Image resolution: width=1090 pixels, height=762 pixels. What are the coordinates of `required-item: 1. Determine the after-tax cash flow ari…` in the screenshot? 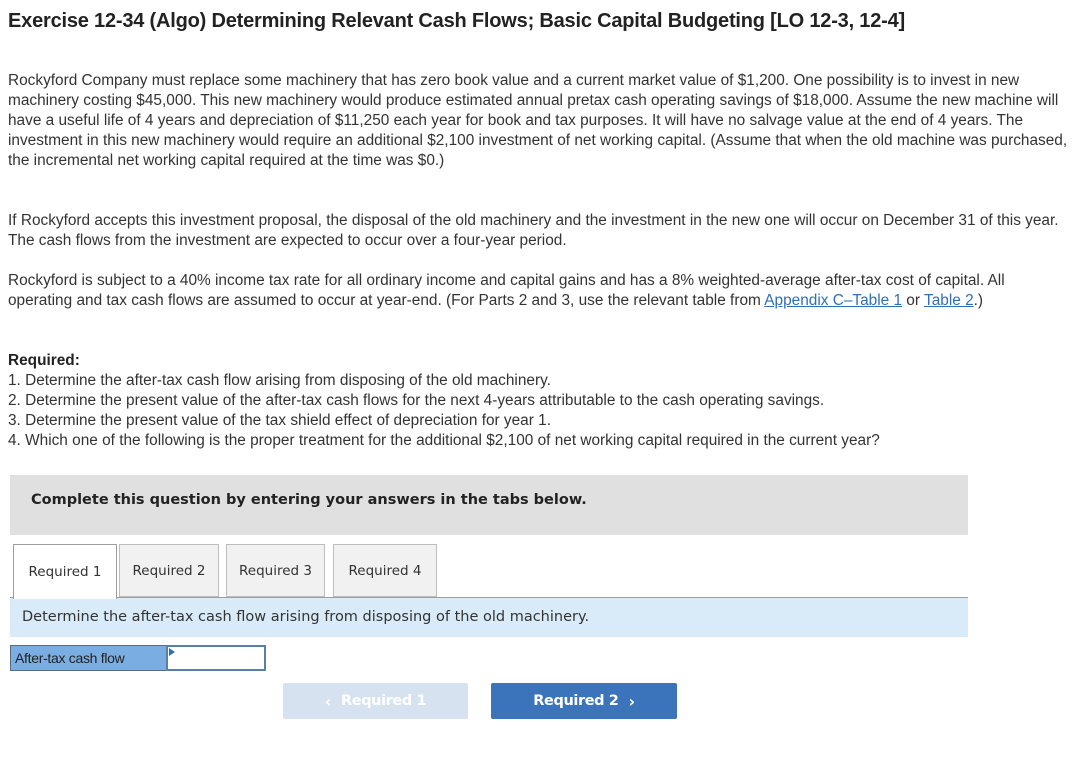 It's located at (279, 380).